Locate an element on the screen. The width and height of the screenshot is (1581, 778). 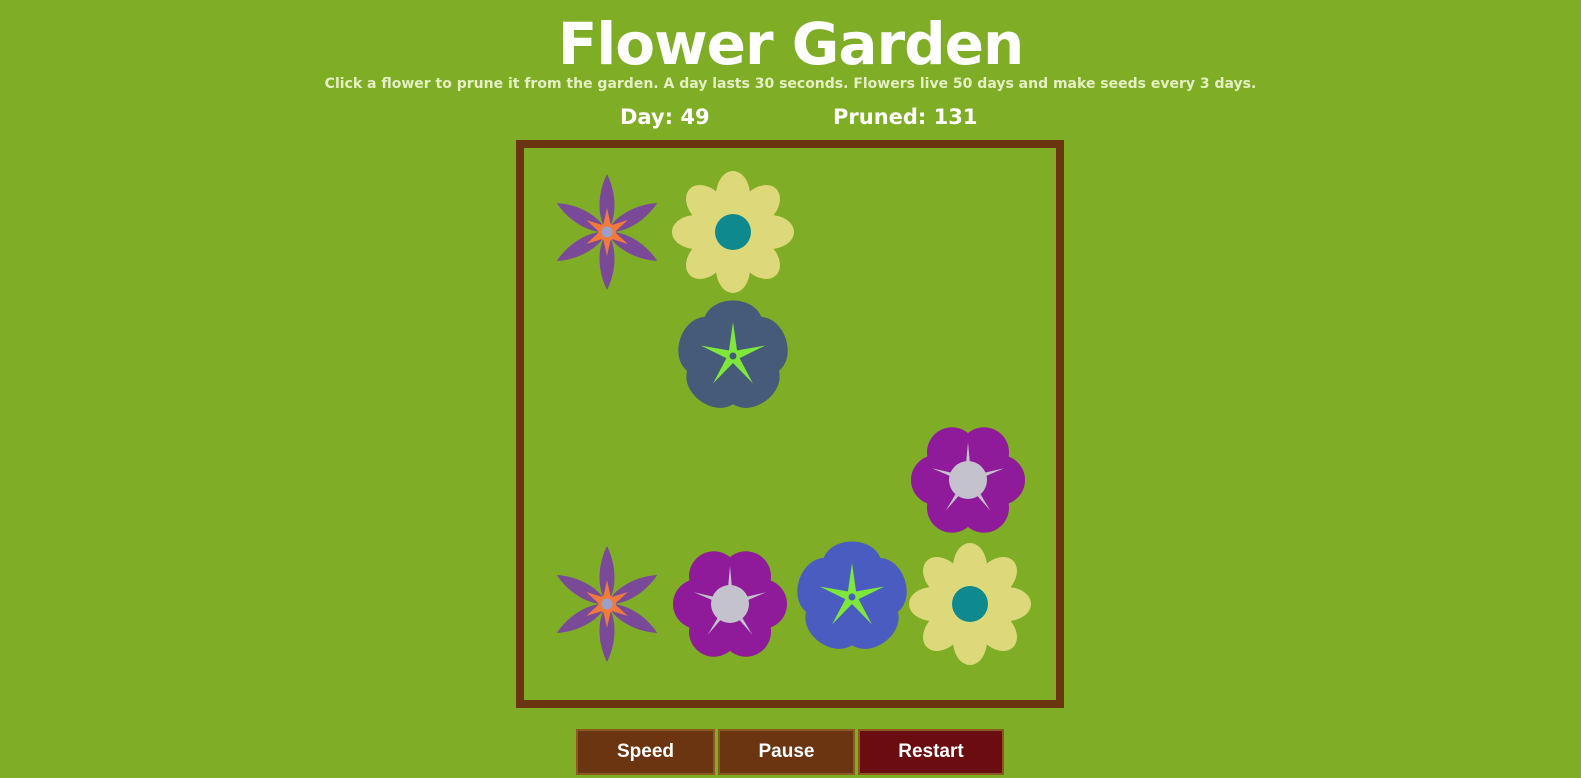
speed-button: Speed is located at coordinates (645, 752).